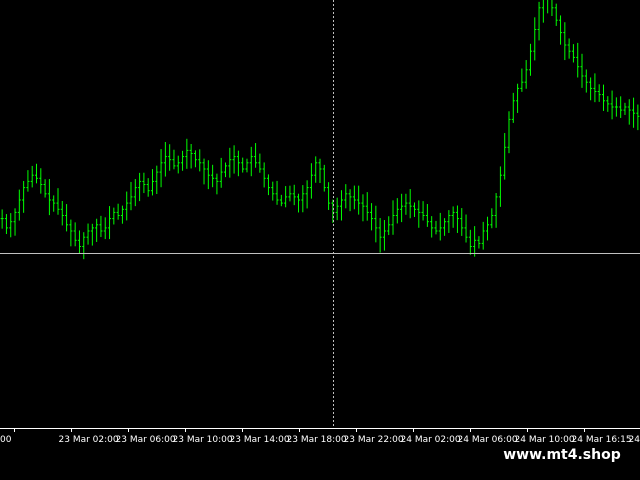 This screenshot has height=480, width=640. What do you see at coordinates (374, 440) in the screenshot?
I see `time-axis-label: 23 Mar 22:00` at bounding box center [374, 440].